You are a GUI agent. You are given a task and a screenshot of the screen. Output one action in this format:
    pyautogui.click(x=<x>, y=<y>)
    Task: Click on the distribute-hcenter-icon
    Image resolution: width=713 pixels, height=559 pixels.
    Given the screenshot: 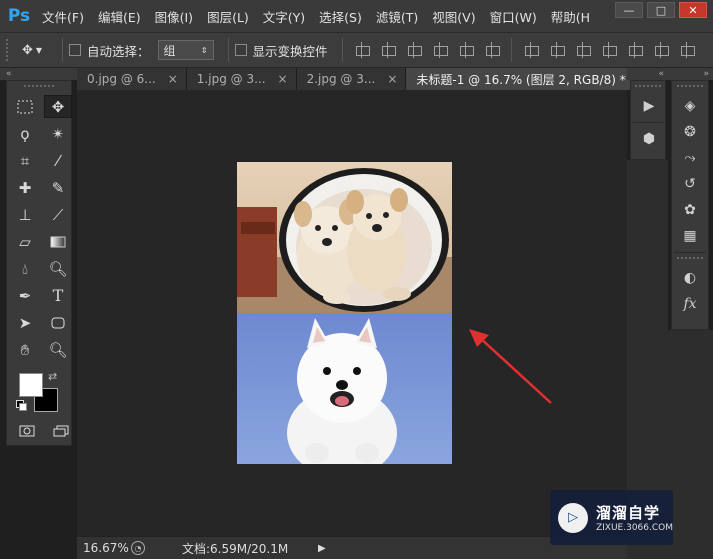 What is the action you would take?
    pyautogui.click(x=635, y=50)
    